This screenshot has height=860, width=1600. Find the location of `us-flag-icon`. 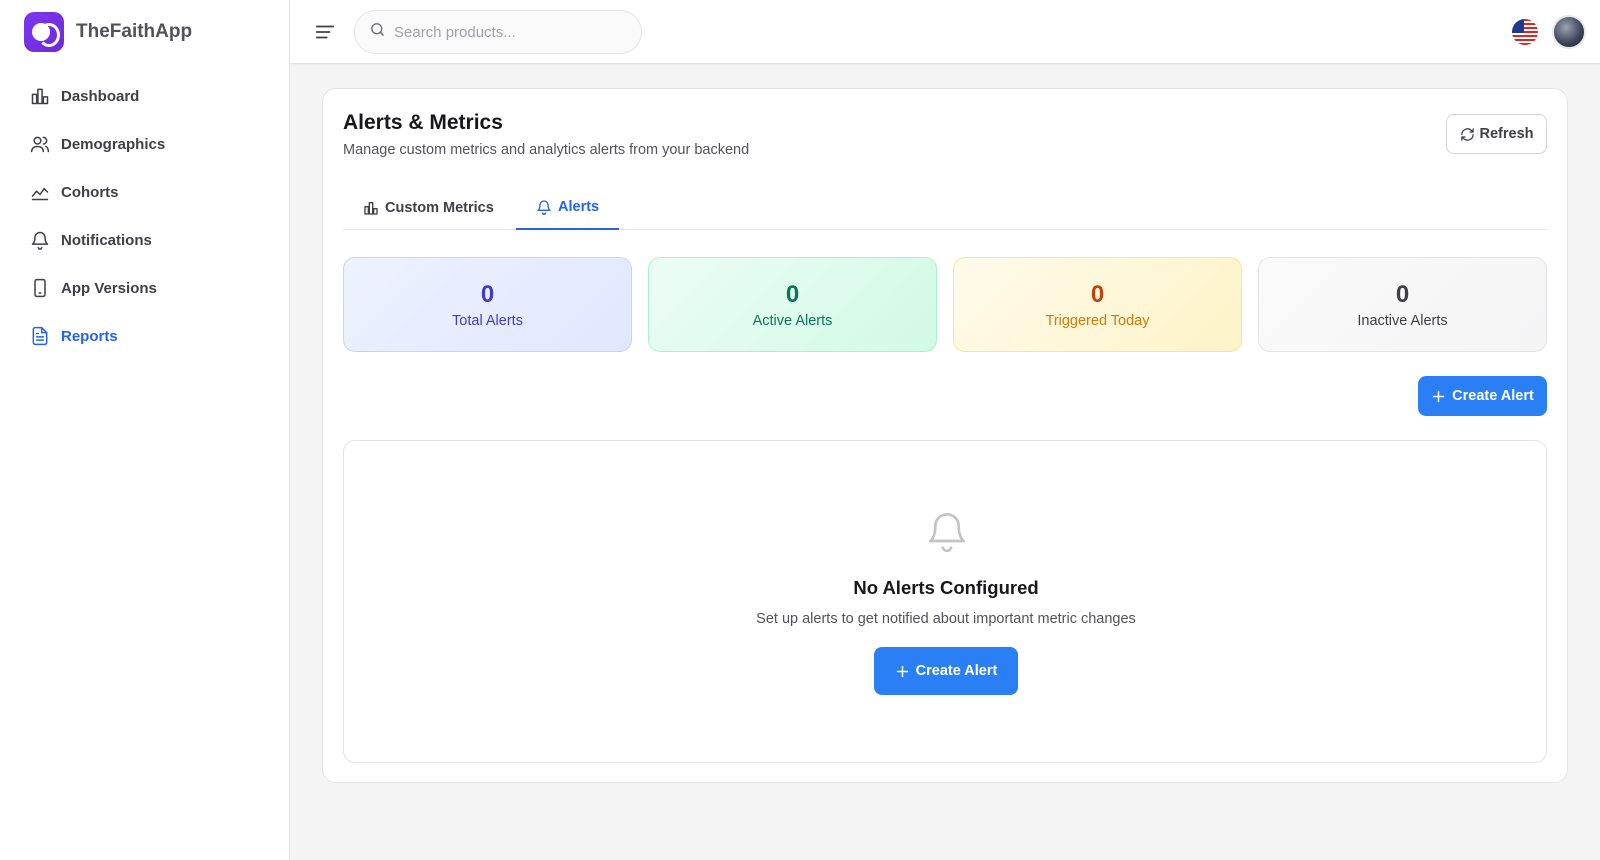

us-flag-icon is located at coordinates (1525, 32).